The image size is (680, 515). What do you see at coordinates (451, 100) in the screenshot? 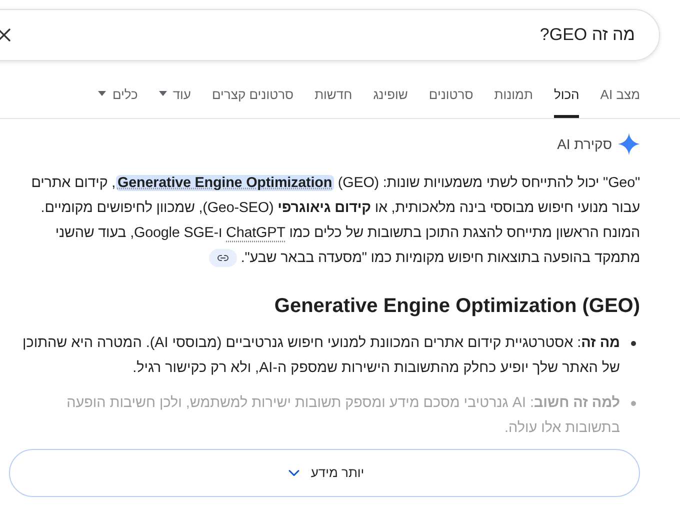
I see `tab: סרטונים` at bounding box center [451, 100].